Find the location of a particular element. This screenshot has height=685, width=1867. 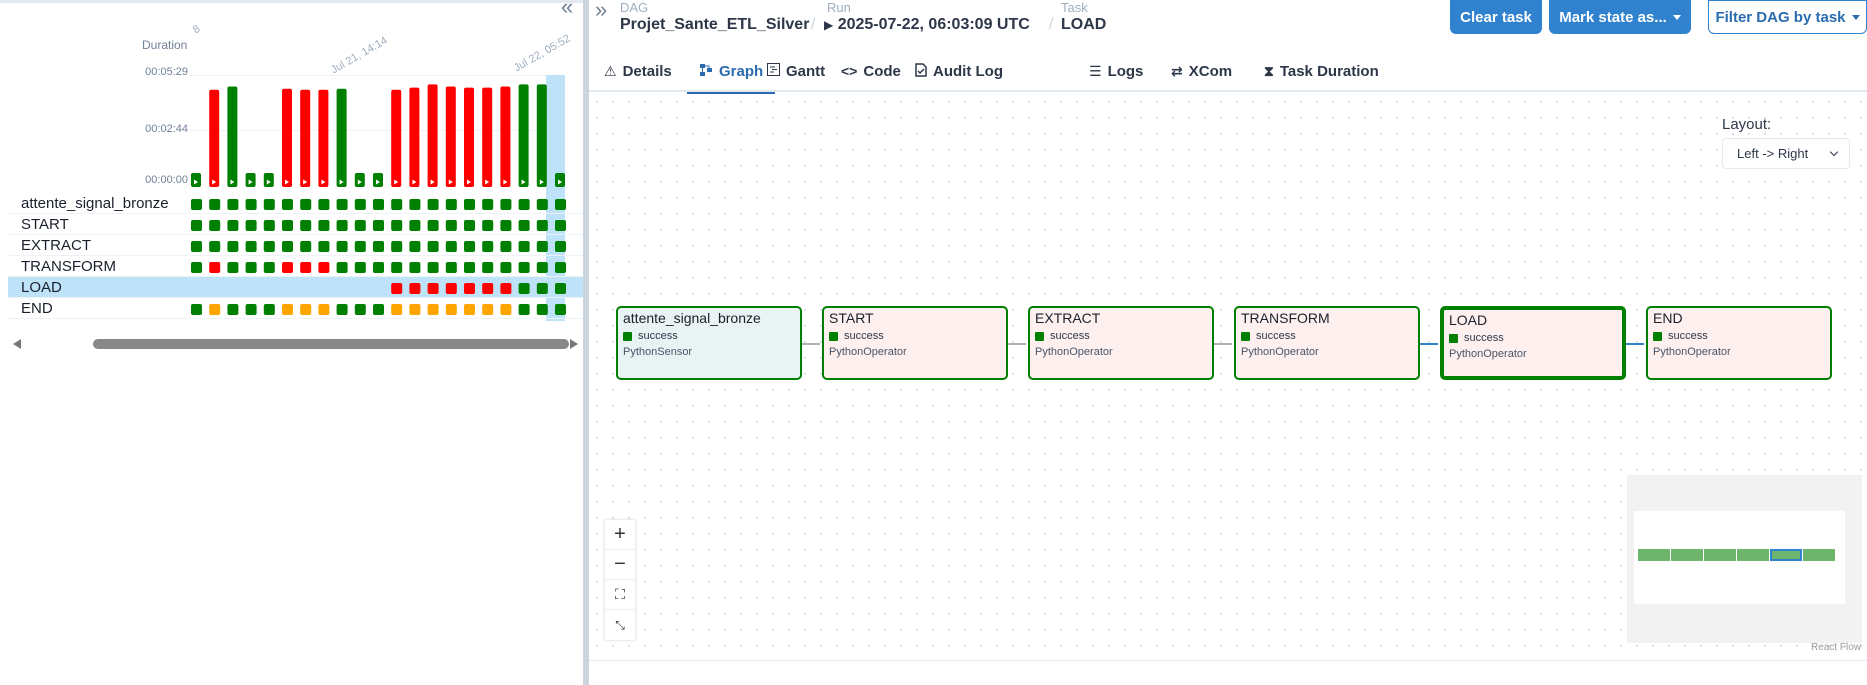

breadcrumb-task: Task LOAD is located at coordinates (1083, 17).